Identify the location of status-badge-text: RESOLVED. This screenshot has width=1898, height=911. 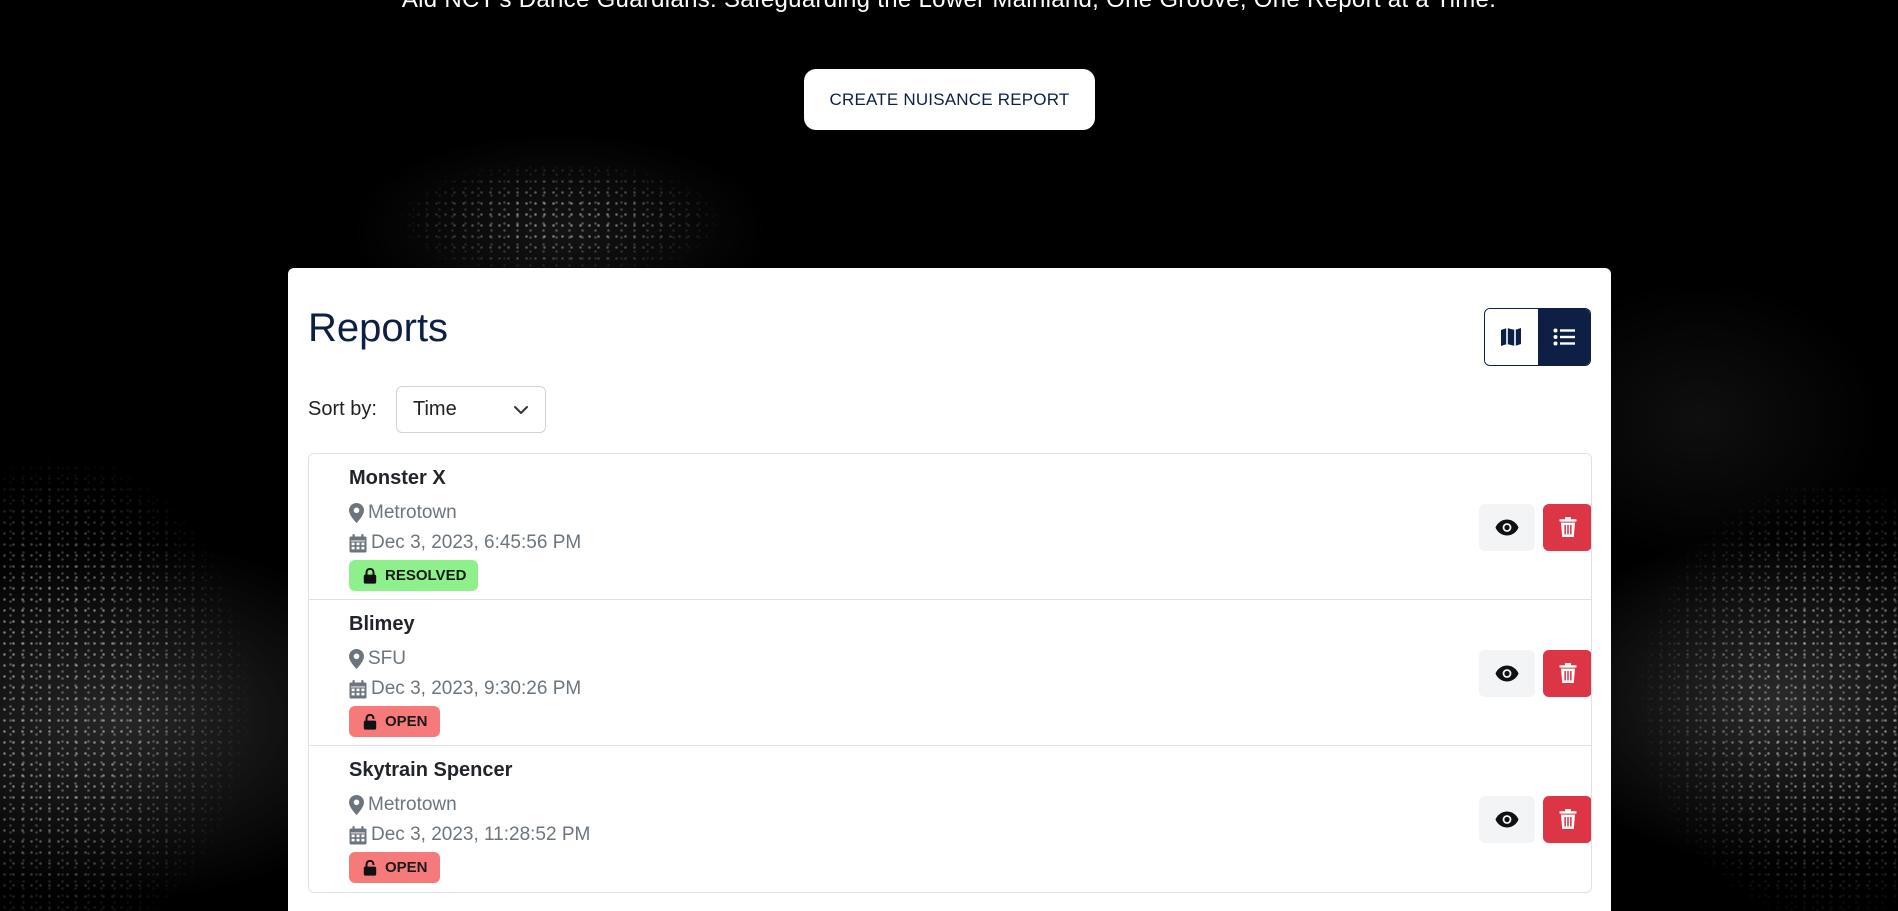
(426, 575).